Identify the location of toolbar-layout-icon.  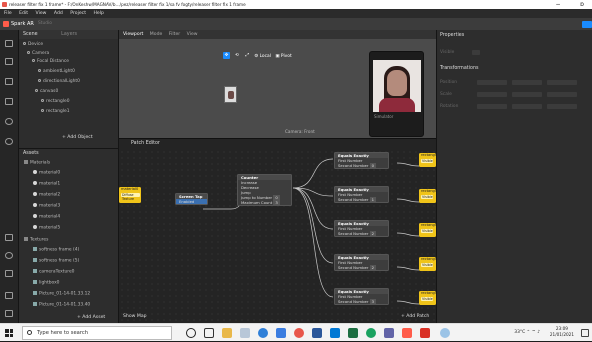
(9, 43).